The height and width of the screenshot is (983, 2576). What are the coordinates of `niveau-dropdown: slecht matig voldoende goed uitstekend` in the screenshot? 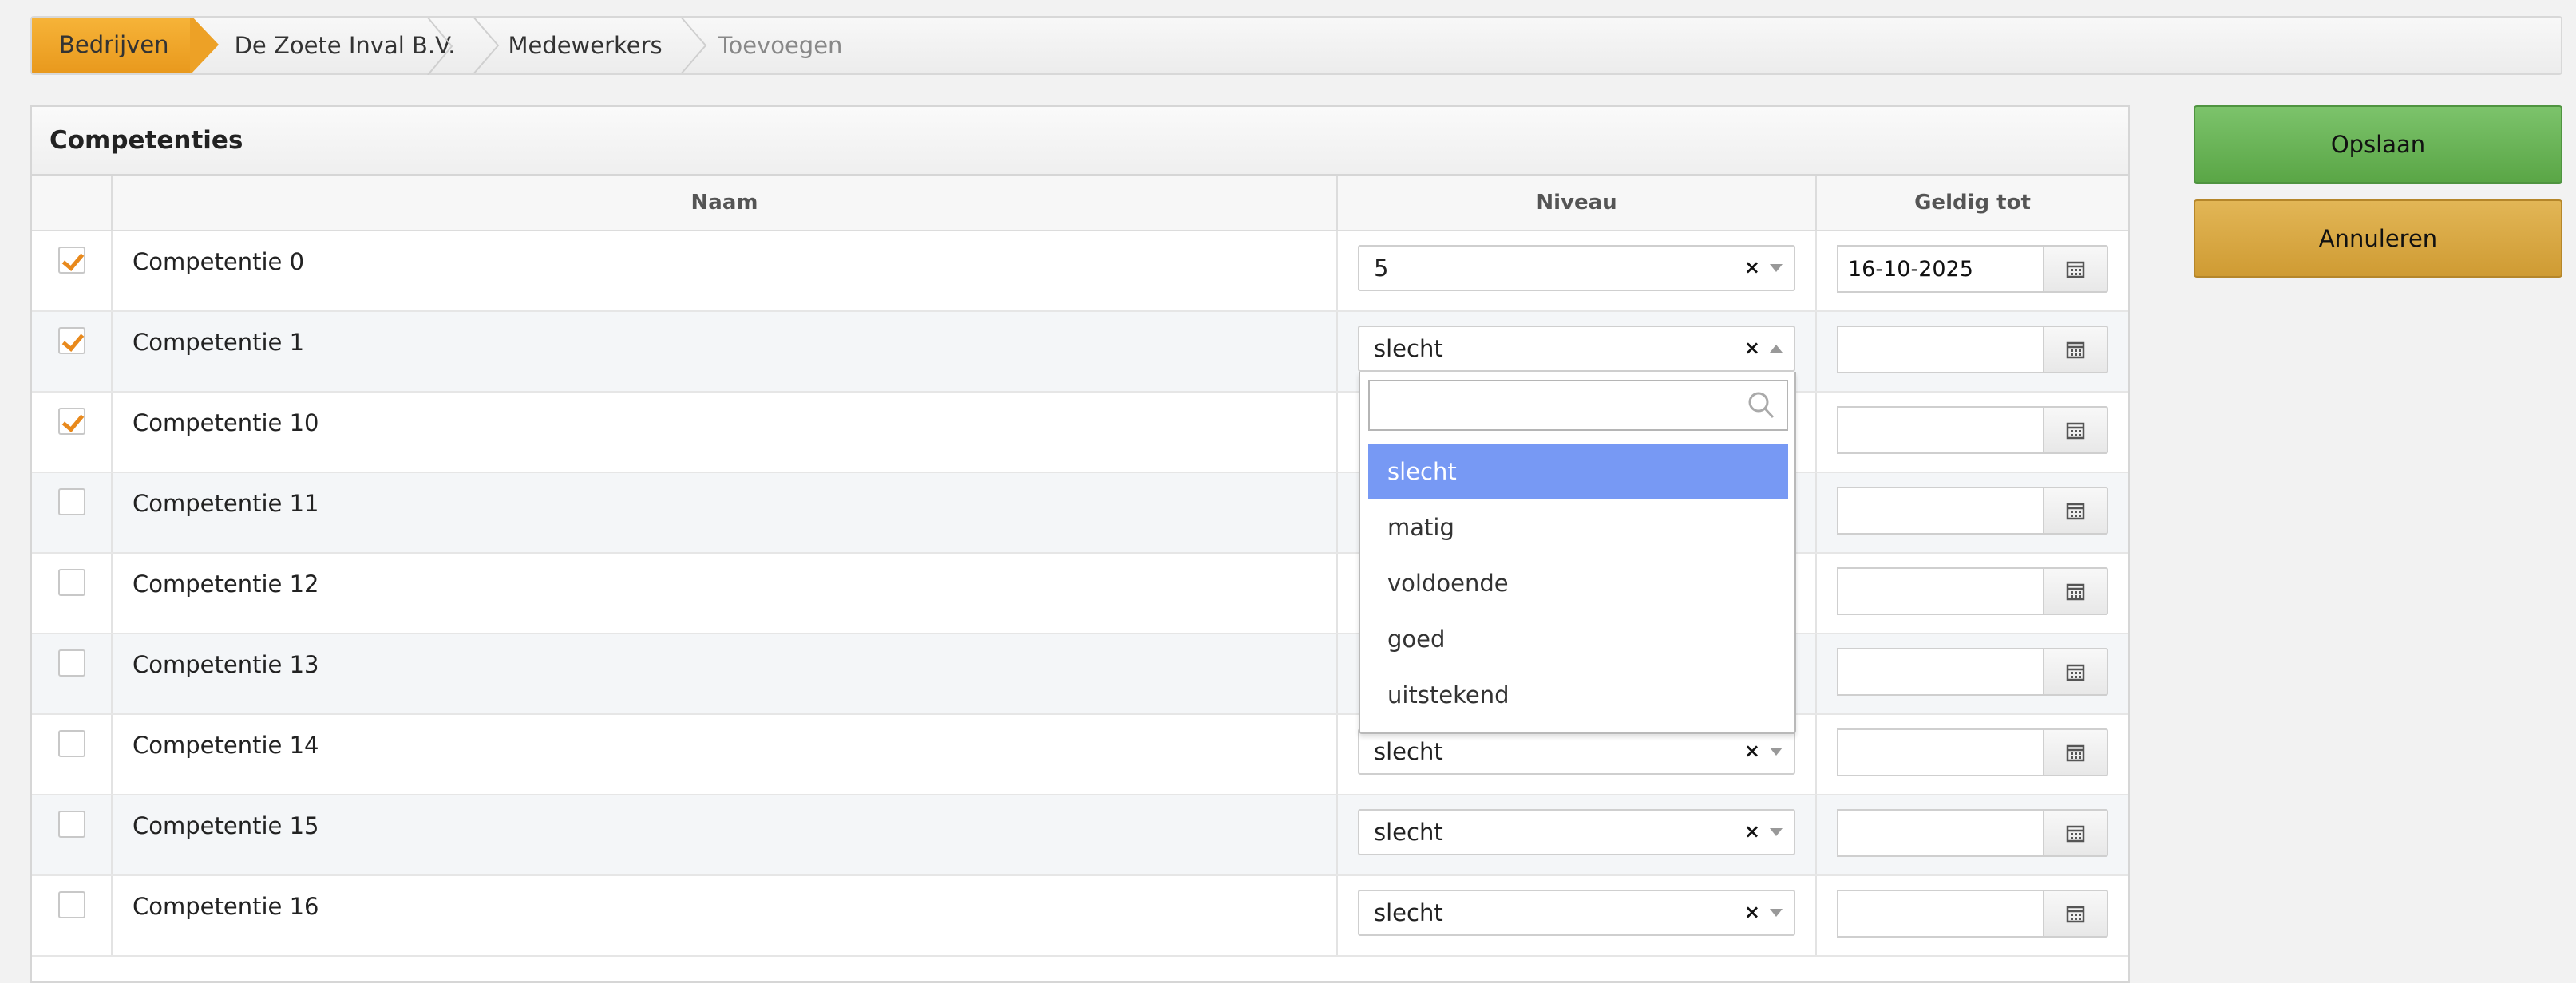 It's located at (1577, 553).